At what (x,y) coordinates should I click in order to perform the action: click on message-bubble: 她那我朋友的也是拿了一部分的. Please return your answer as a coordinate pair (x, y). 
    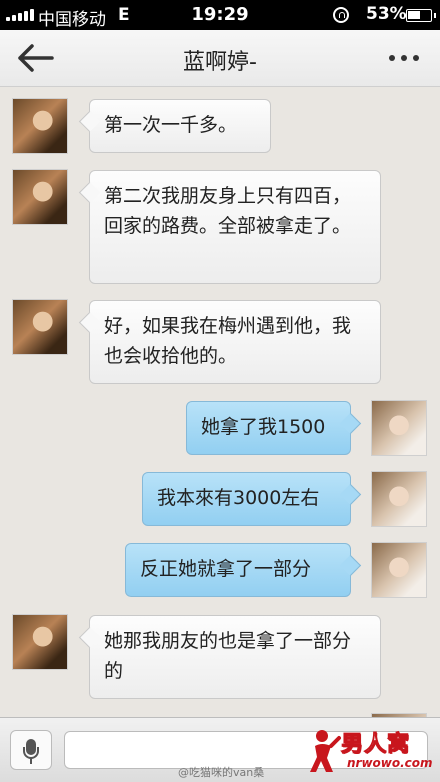
    Looking at the image, I should click on (235, 657).